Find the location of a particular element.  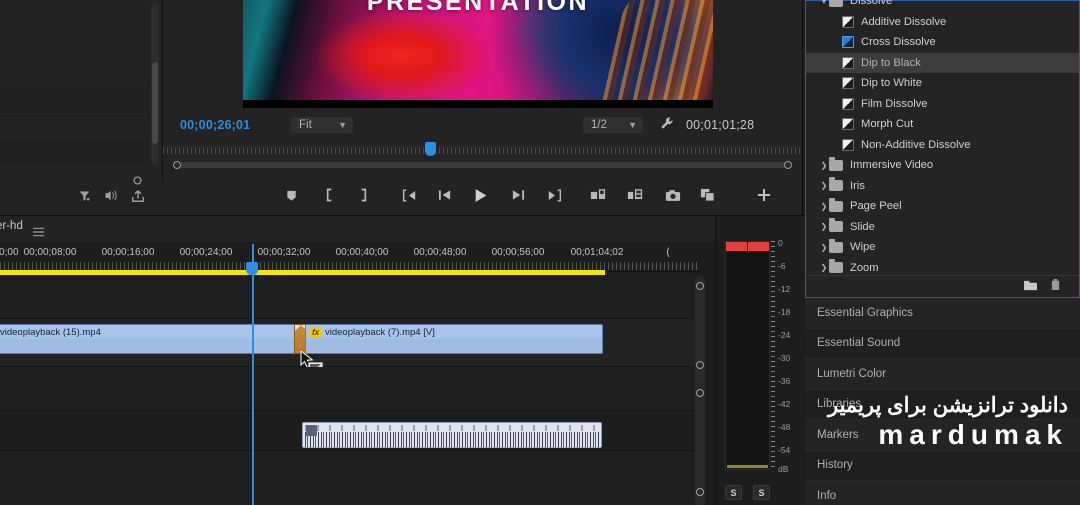

panel-tab-essential-graphics: Essential Graphics is located at coordinates (942, 313).